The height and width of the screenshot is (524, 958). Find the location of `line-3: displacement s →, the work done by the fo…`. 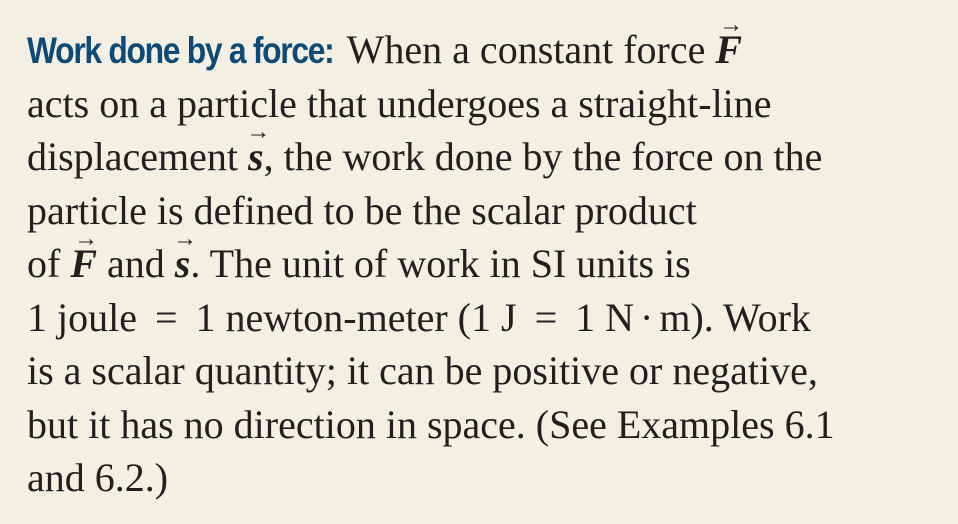

line-3: displacement s →, the work done by the fo… is located at coordinates (487, 152).